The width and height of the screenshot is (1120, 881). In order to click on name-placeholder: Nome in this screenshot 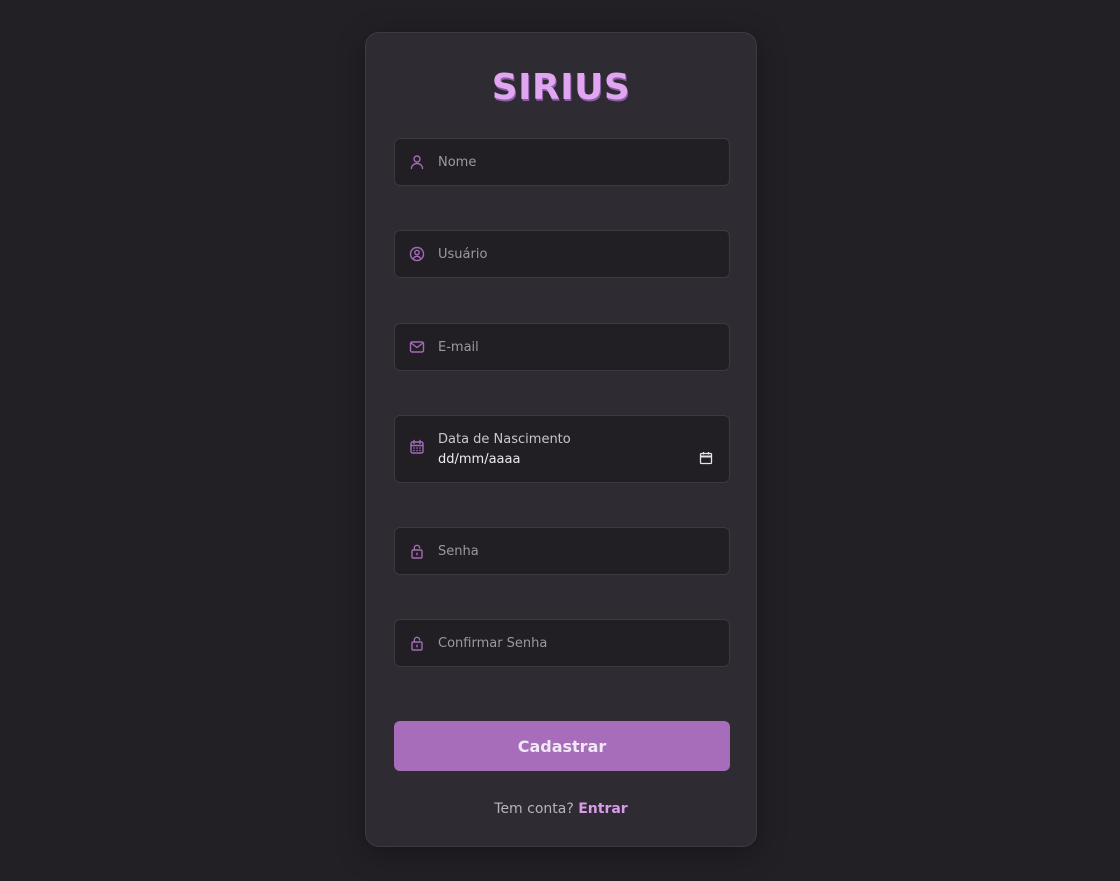, I will do `click(457, 162)`.